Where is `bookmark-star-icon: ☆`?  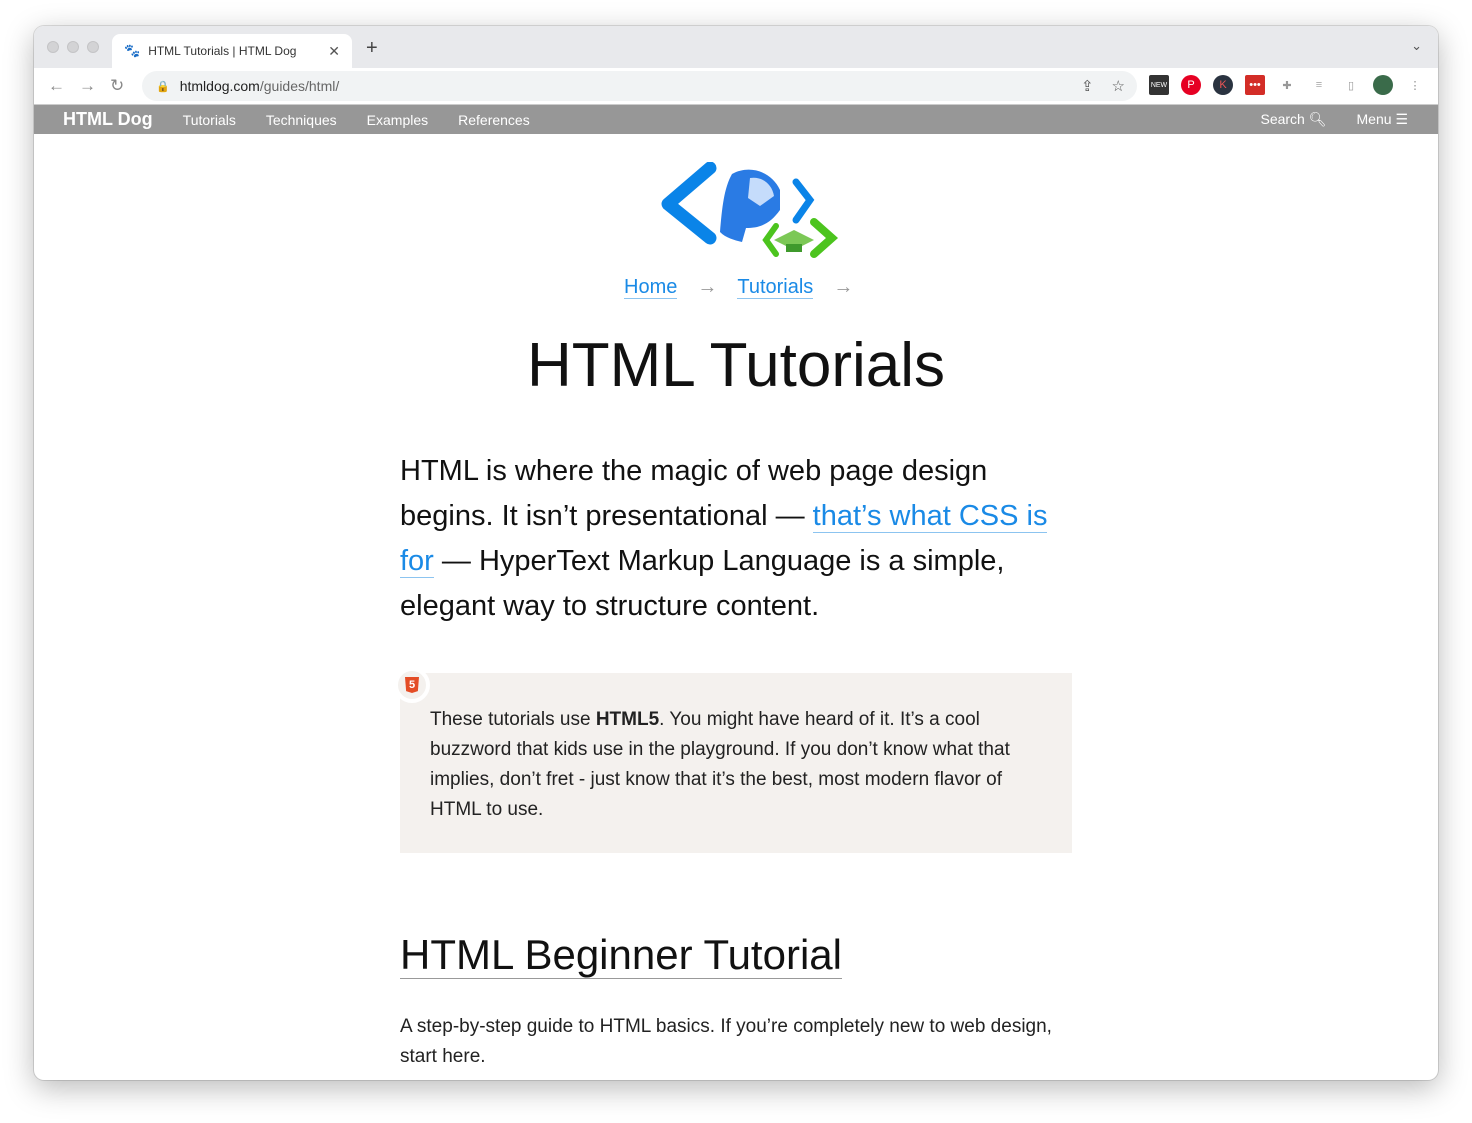
bookmark-star-icon: ☆ is located at coordinates (1118, 86).